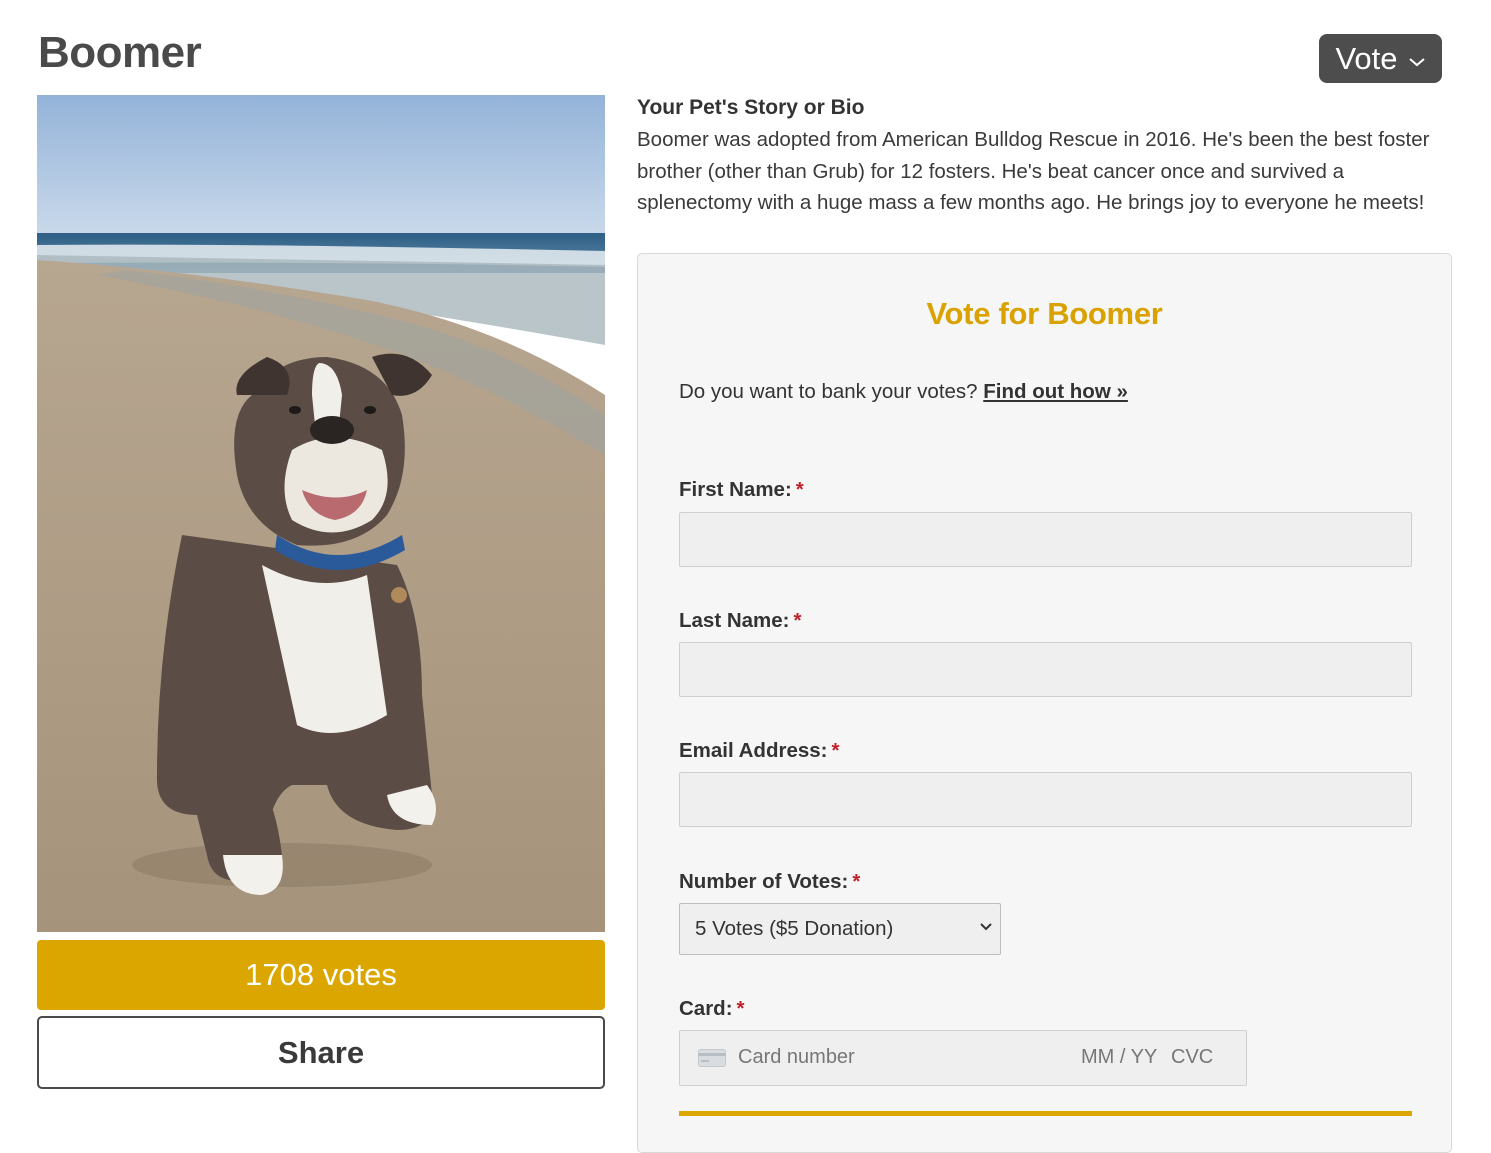 This screenshot has height=1153, width=1491. I want to click on card-cvc-placeholder: CVC, so click(1192, 1057).